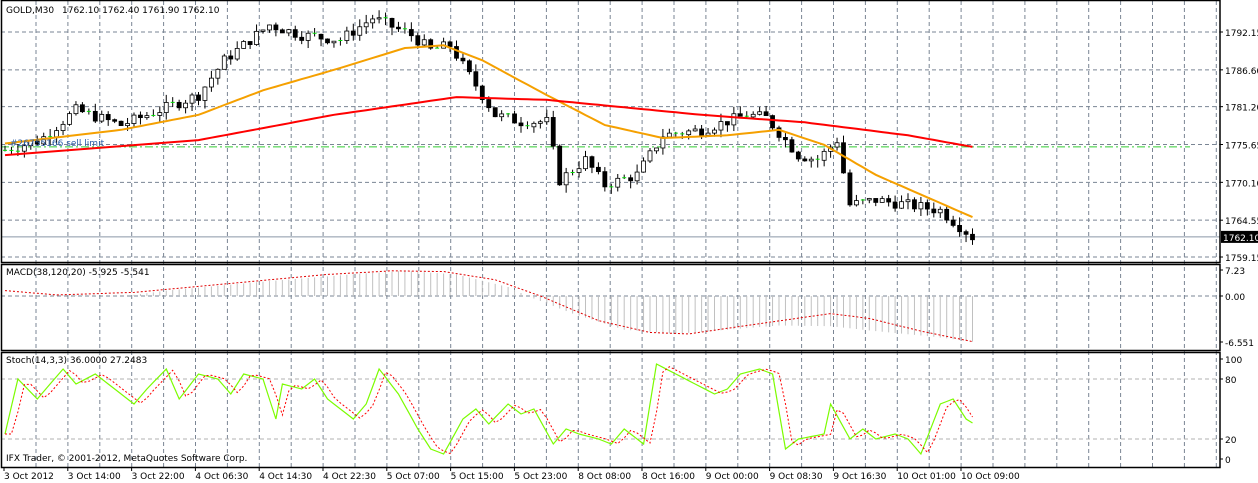  What do you see at coordinates (285, 477) in the screenshot?
I see `time-axis-label: 4 Oct 14:30` at bounding box center [285, 477].